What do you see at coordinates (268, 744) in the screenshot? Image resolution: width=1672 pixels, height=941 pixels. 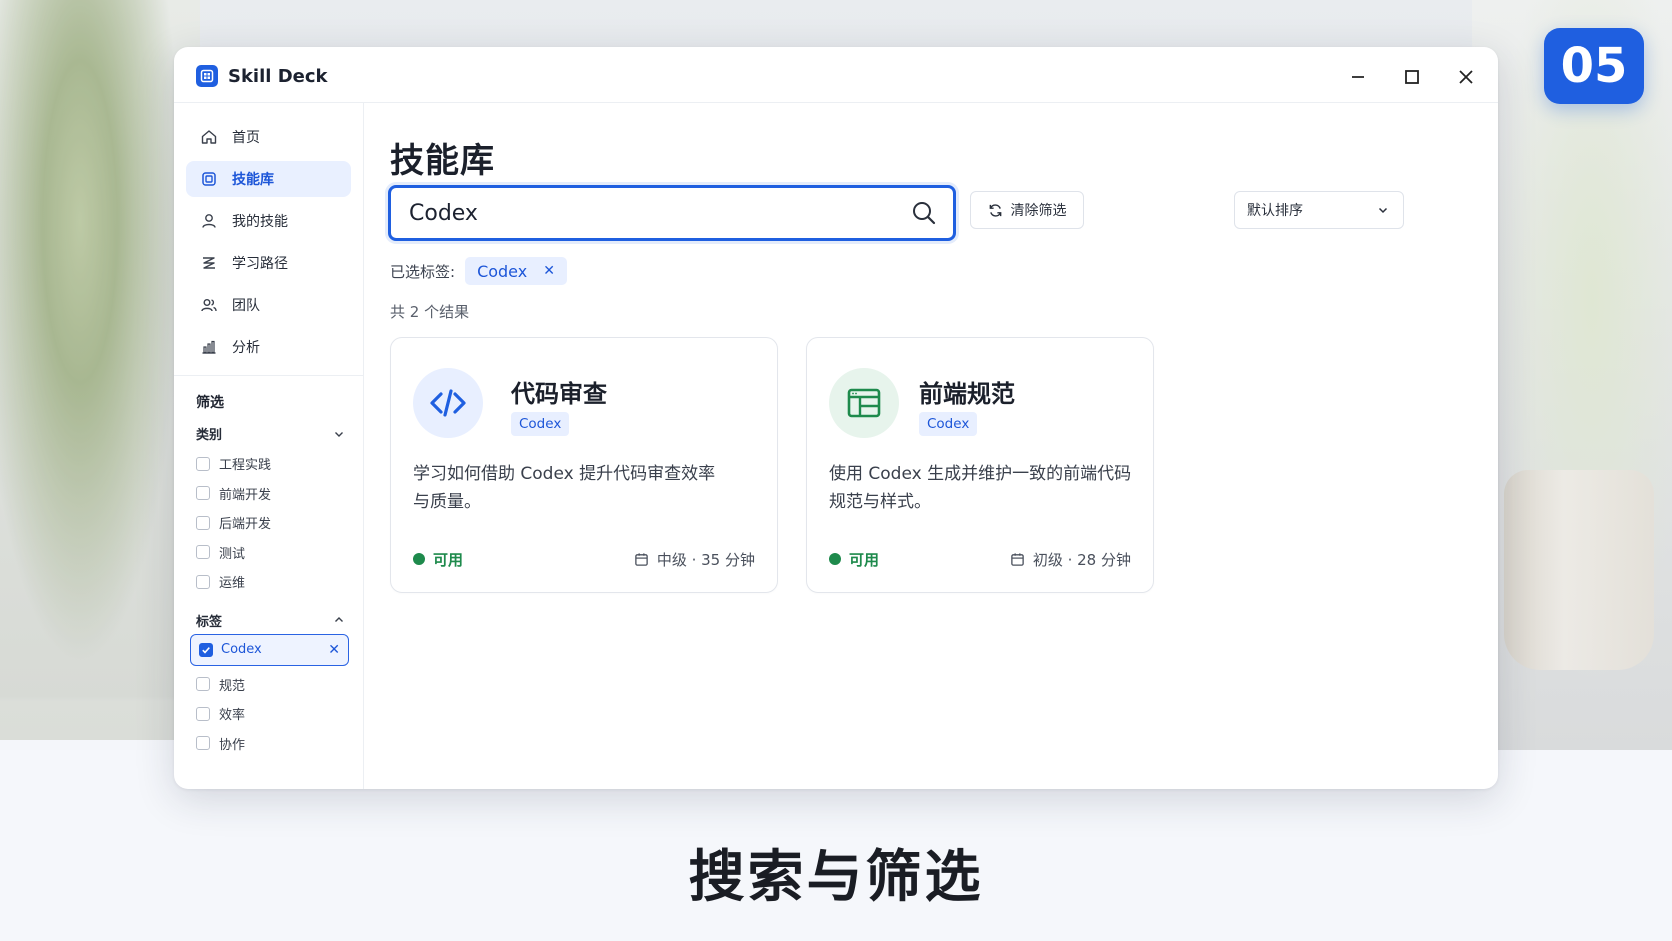 I see `tag-option: 协作` at bounding box center [268, 744].